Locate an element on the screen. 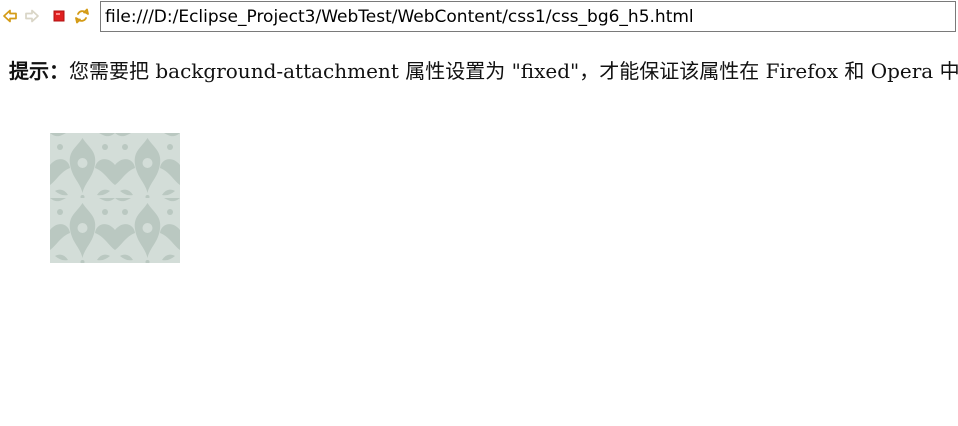 The image size is (958, 426). browser-toolbar is located at coordinates (479, 17).